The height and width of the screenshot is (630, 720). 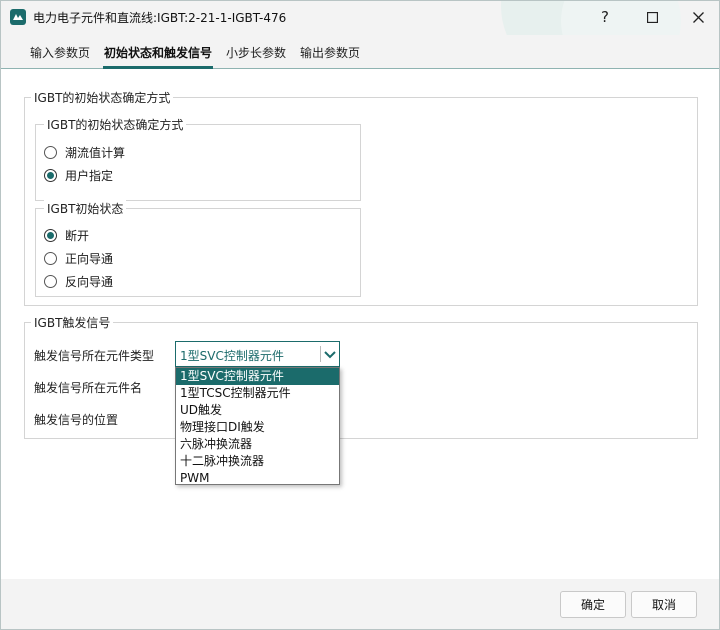 I want to click on maximize-button, so click(x=652, y=17).